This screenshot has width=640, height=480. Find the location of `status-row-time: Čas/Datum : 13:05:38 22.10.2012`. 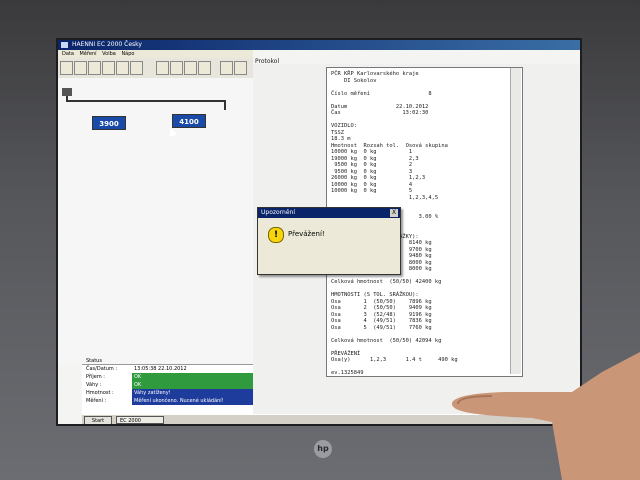

status-row-time: Čas/Datum : 13:05:38 22.10.2012 is located at coordinates (167, 369).